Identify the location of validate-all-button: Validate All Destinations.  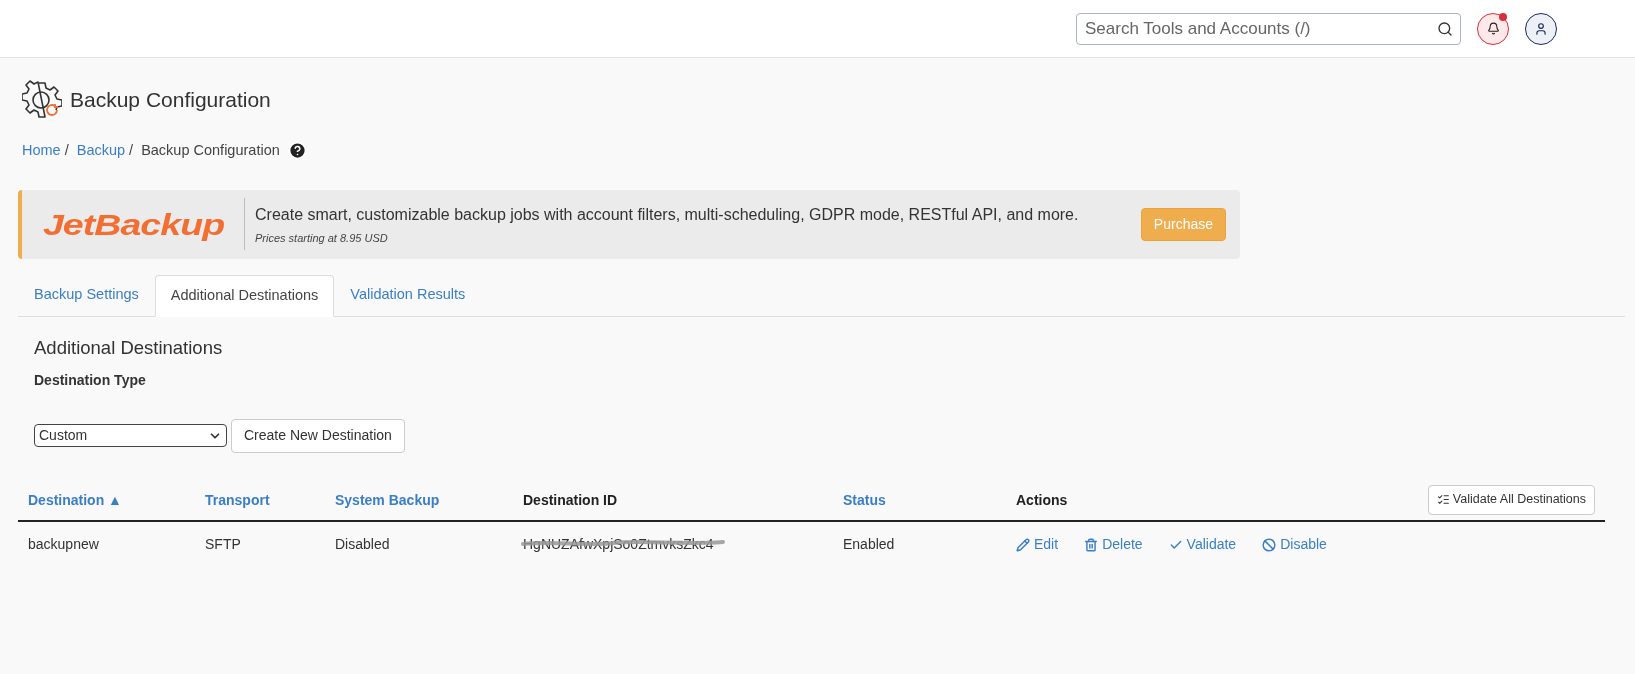
(1511, 499).